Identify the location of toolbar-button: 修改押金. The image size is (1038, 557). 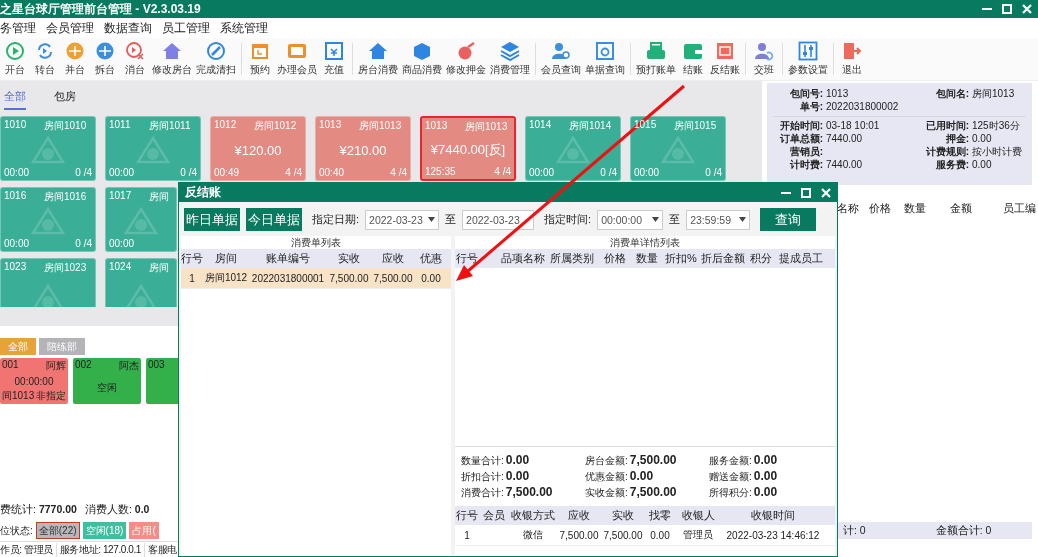
(466, 59).